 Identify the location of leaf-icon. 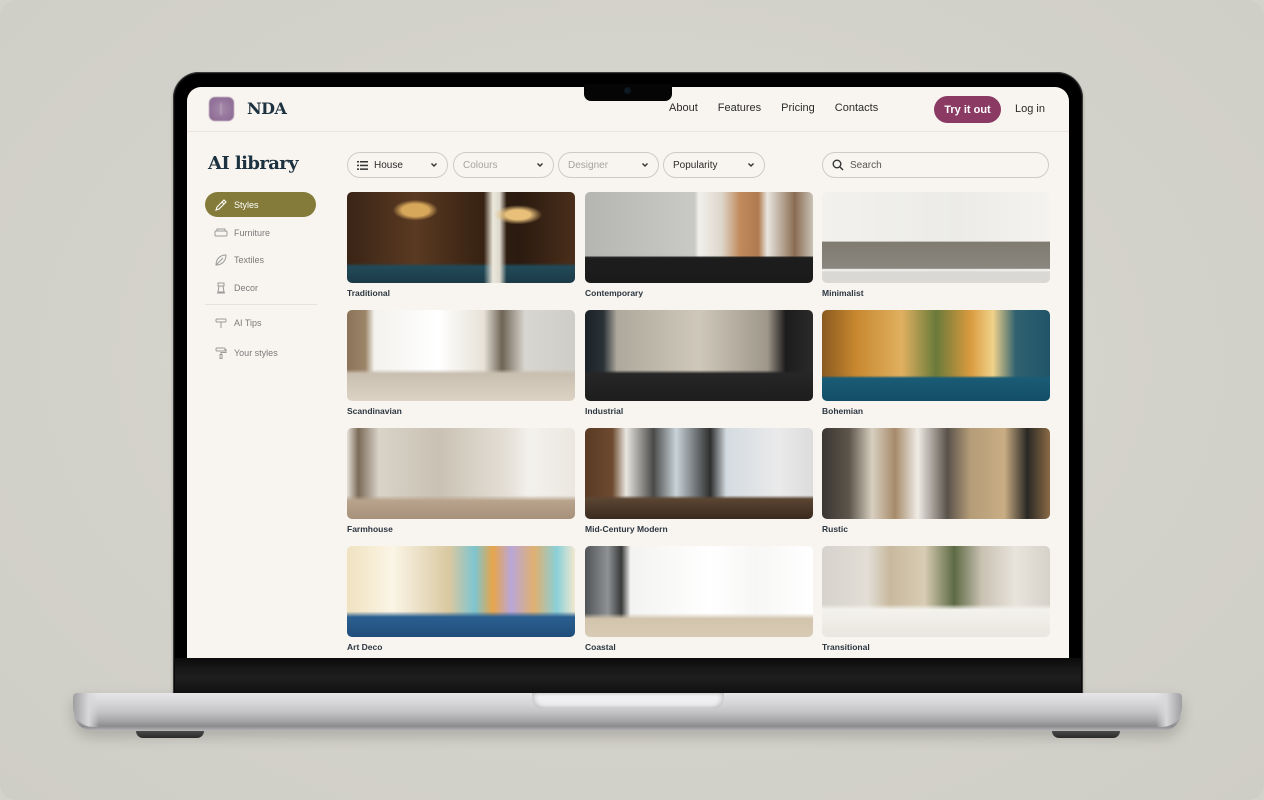
(221, 260).